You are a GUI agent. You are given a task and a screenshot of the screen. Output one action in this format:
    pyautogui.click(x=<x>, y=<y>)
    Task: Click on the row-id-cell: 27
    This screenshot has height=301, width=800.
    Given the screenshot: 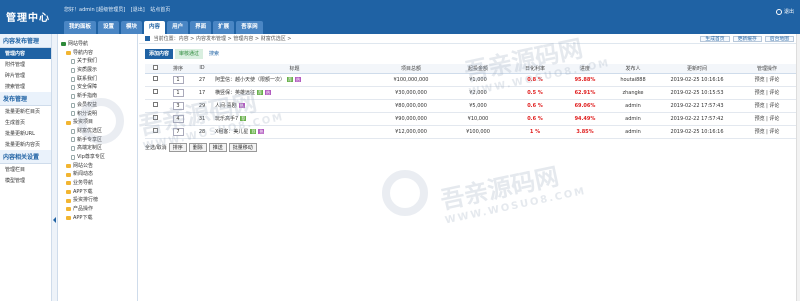 What is the action you would take?
    pyautogui.click(x=202, y=80)
    